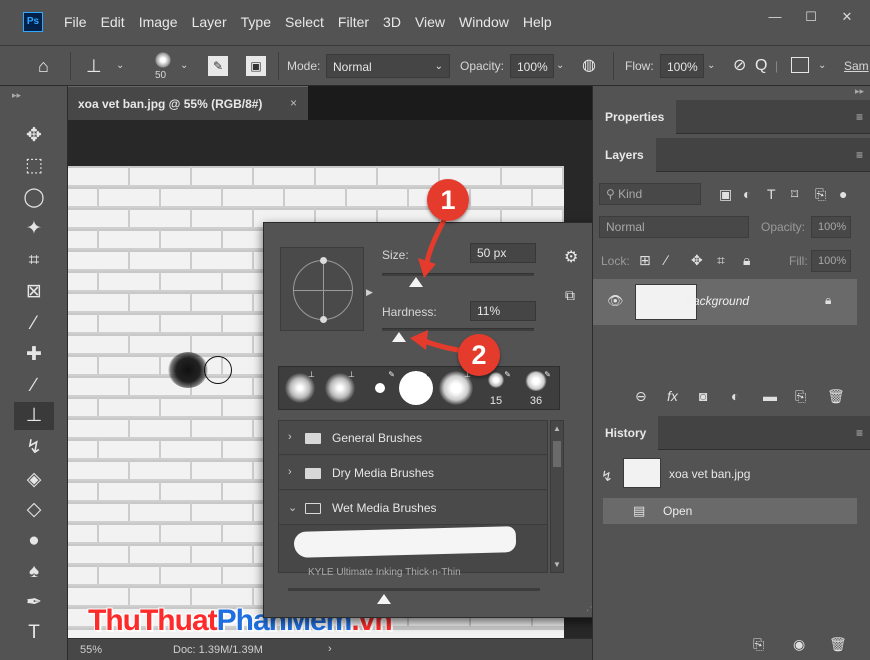 Image resolution: width=870 pixels, height=660 pixels. What do you see at coordinates (184, 66) in the screenshot?
I see `brush-picker-chevron-icon: ⌄` at bounding box center [184, 66].